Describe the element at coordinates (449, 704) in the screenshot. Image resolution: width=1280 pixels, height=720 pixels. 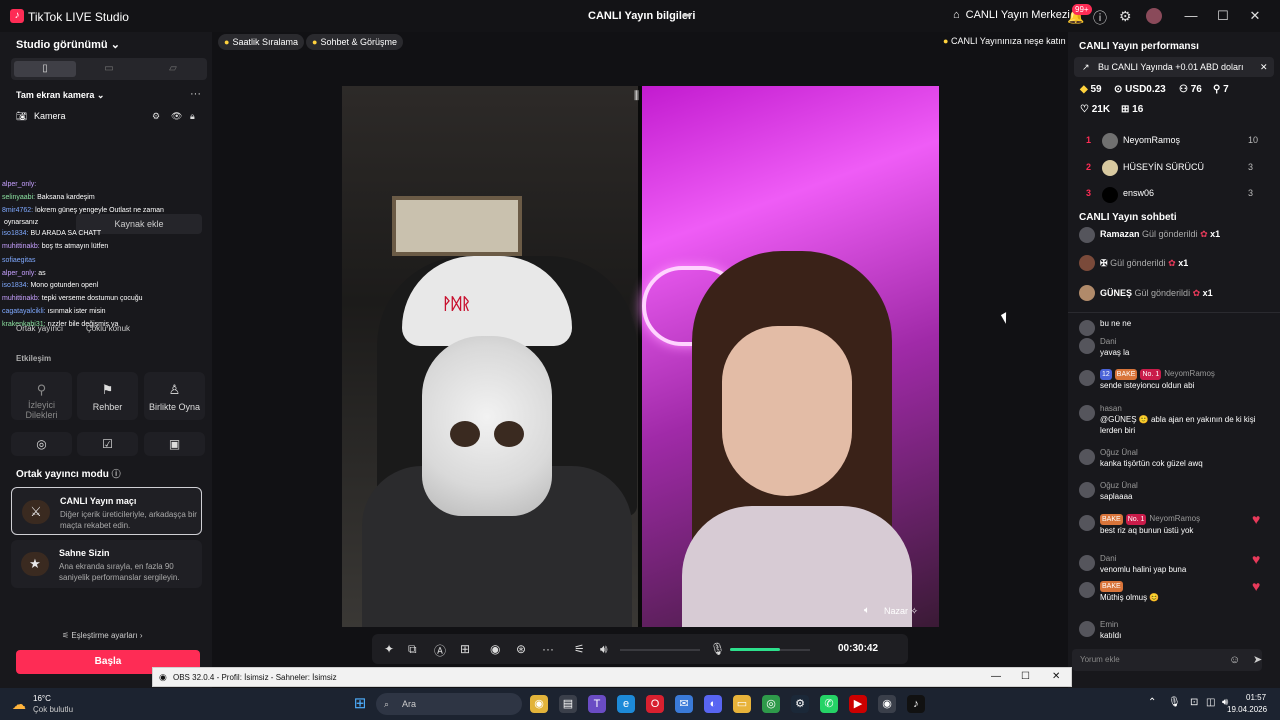
I see `taskbar-search: ⌕ Ara` at that location.